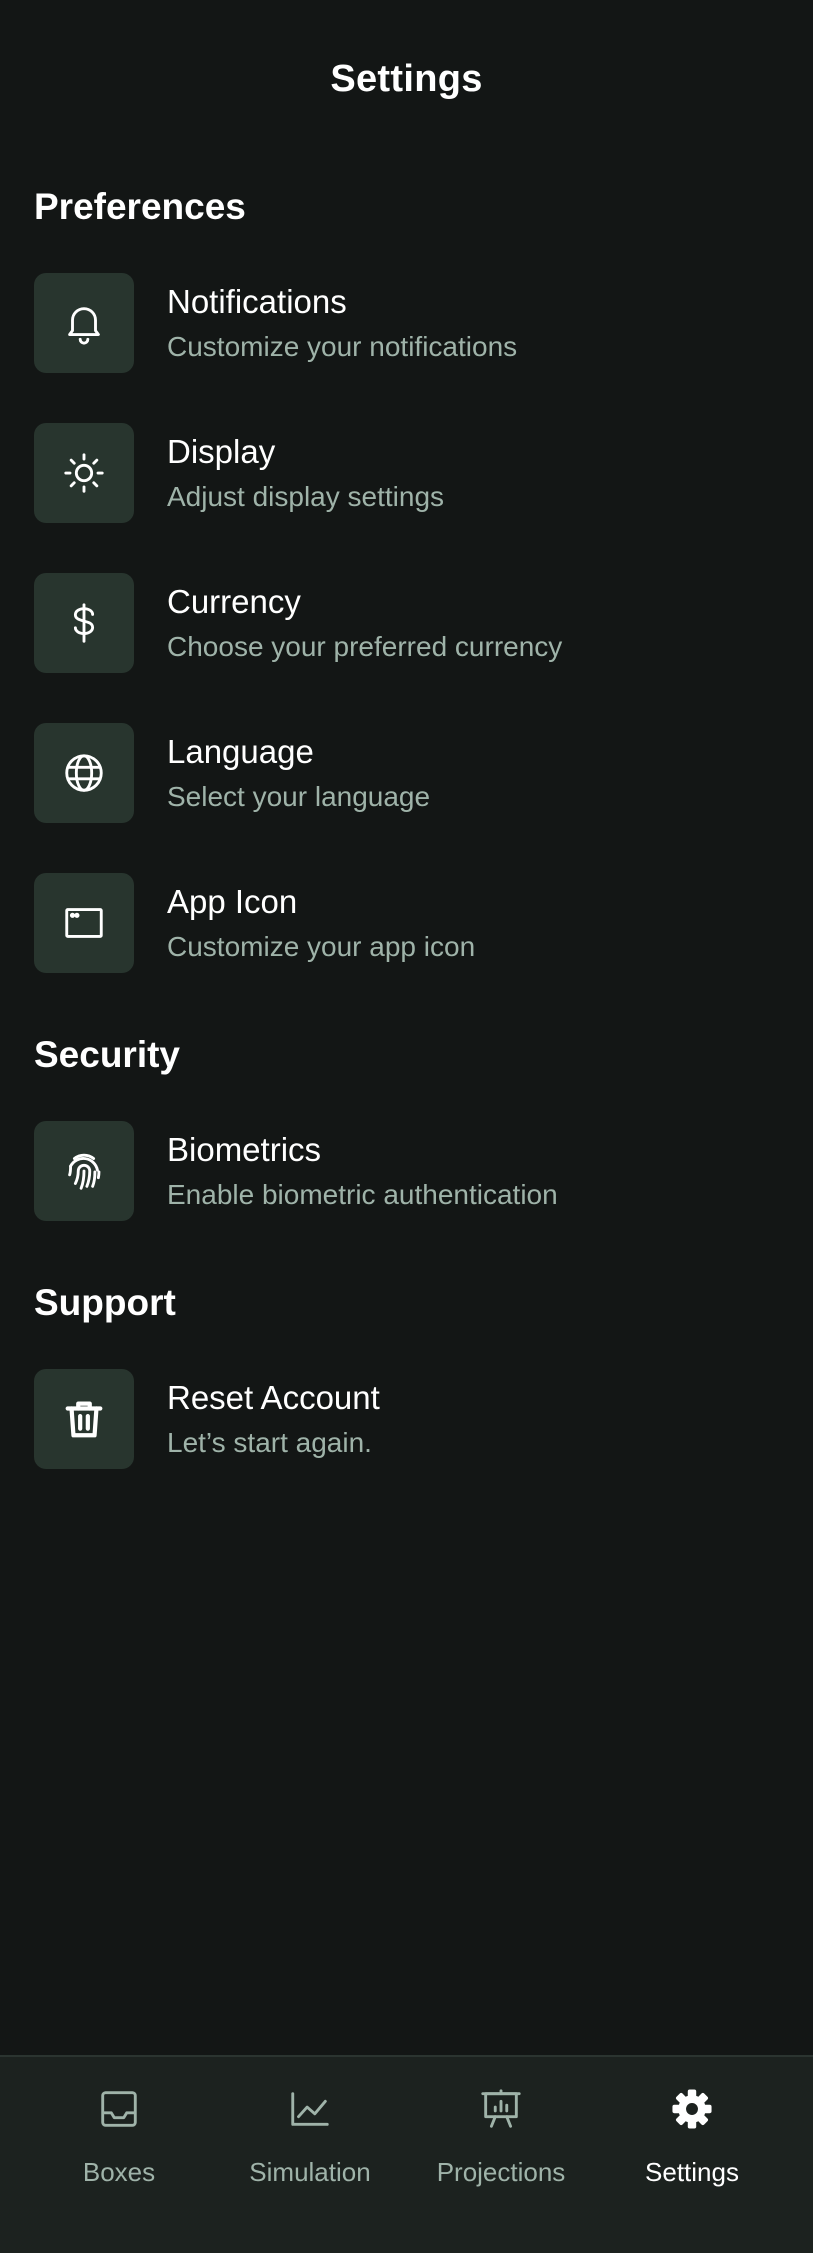  What do you see at coordinates (692, 2172) in the screenshot?
I see `tab-label: Settings` at bounding box center [692, 2172].